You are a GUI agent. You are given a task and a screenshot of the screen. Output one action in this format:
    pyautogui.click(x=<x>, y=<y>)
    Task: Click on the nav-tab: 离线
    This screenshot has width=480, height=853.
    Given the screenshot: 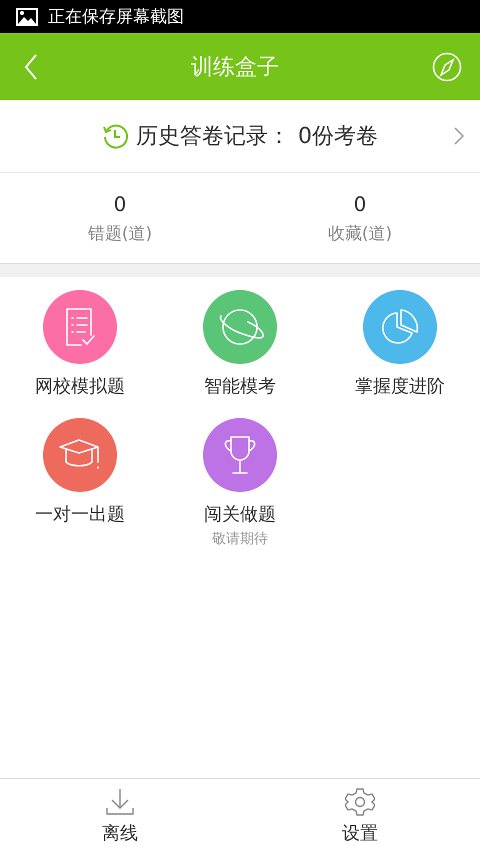 What is the action you would take?
    pyautogui.click(x=120, y=816)
    